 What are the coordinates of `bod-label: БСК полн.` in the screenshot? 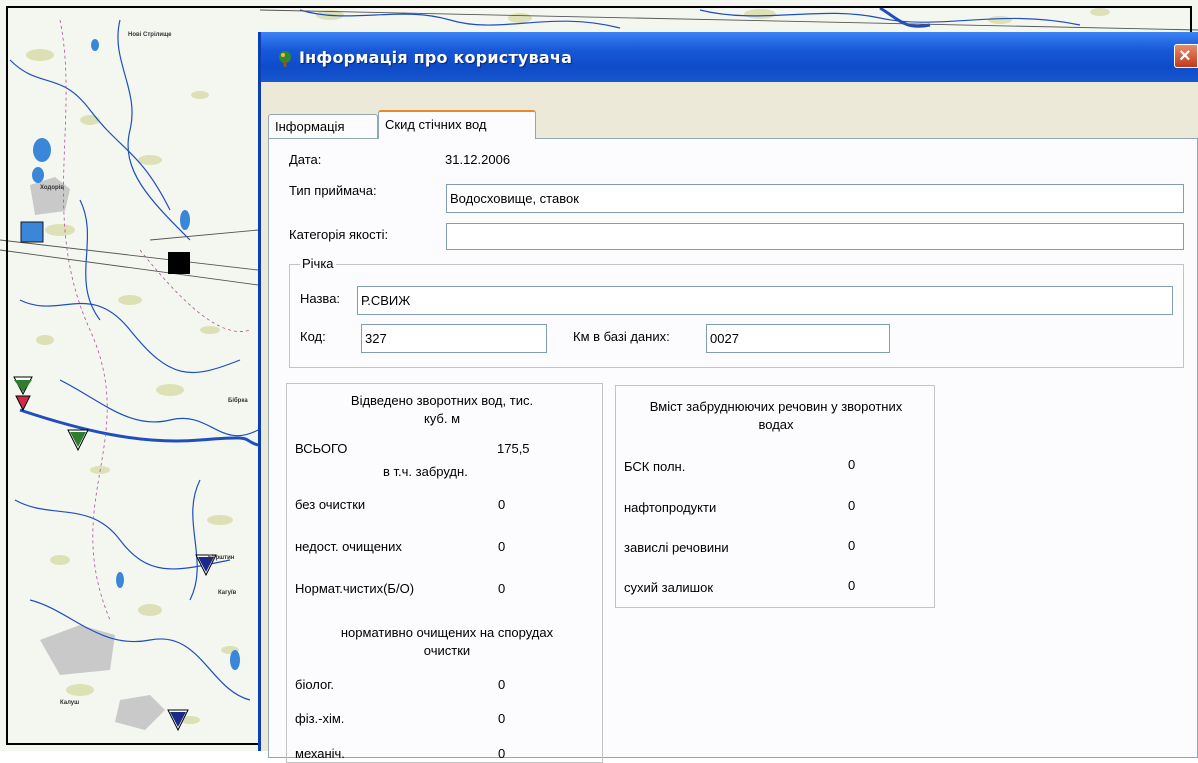 It's located at (655, 466).